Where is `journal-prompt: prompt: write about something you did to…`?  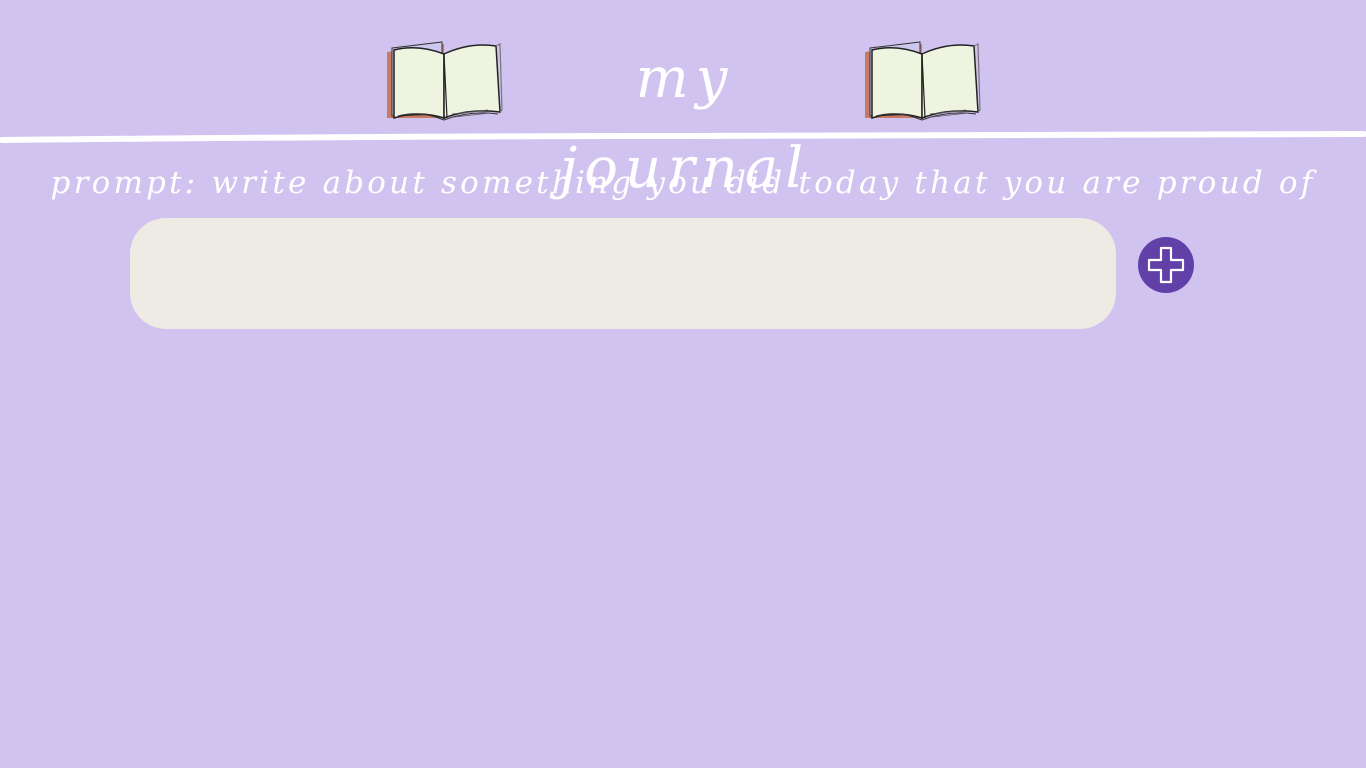
journal-prompt: prompt: write about something you did to… is located at coordinates (683, 183).